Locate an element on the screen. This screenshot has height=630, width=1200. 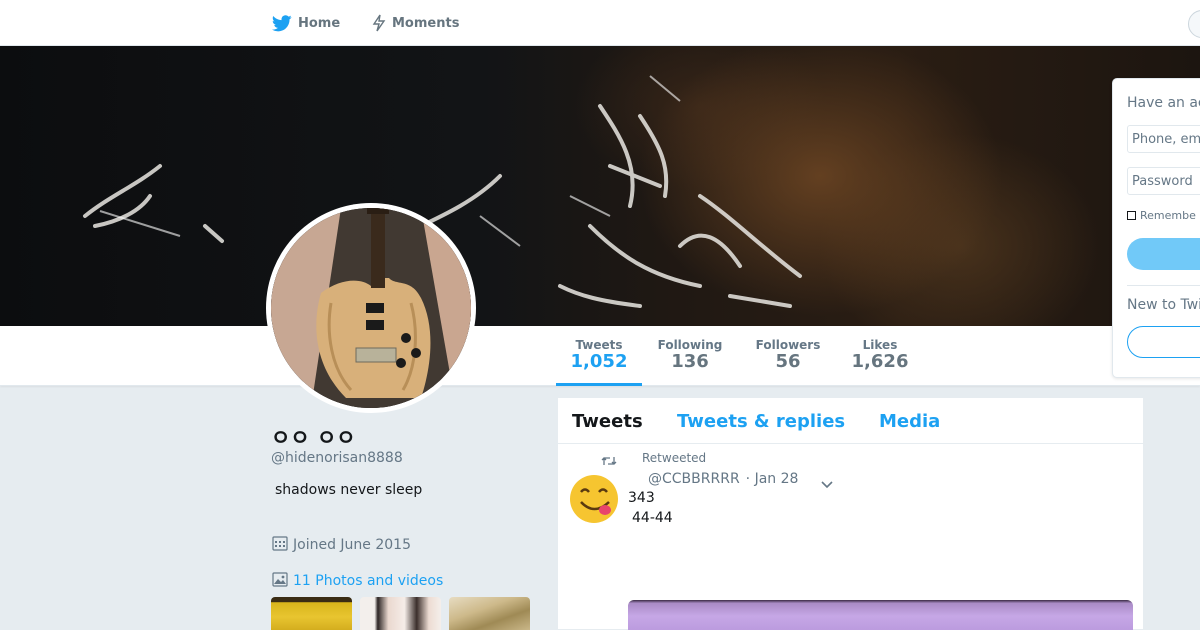
stat-tweets: Tweets 1,052 is located at coordinates (599, 356).